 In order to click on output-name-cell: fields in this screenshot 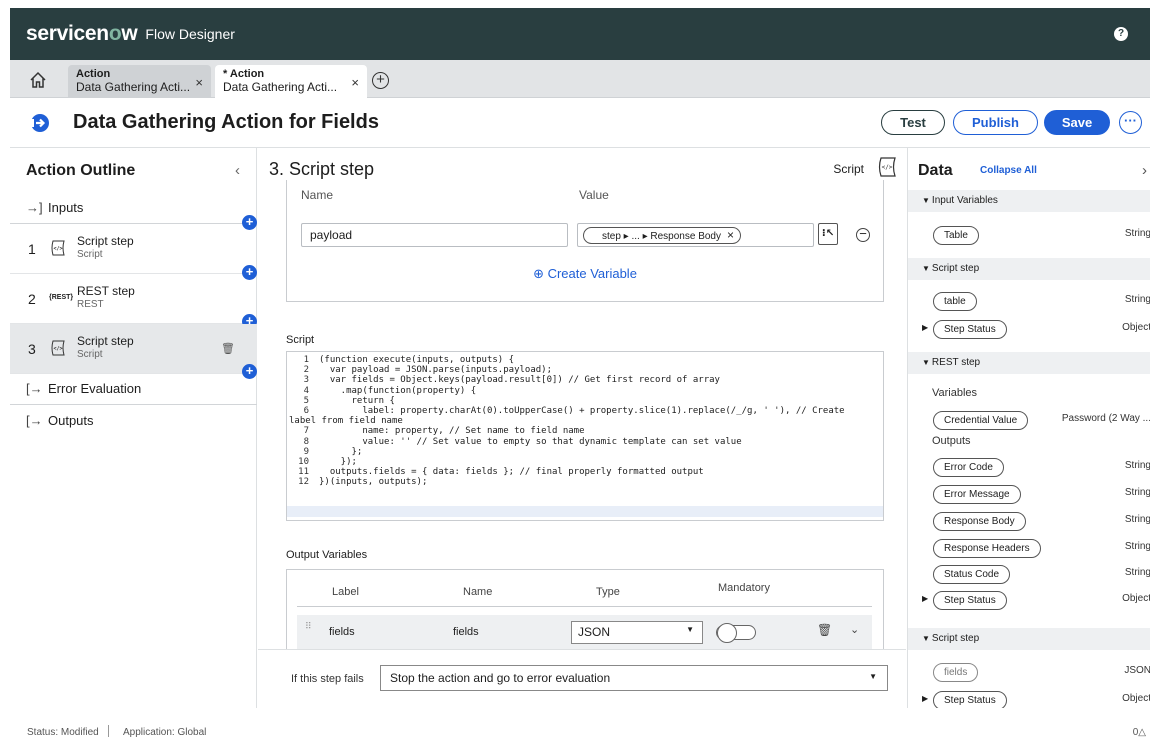, I will do `click(466, 632)`.